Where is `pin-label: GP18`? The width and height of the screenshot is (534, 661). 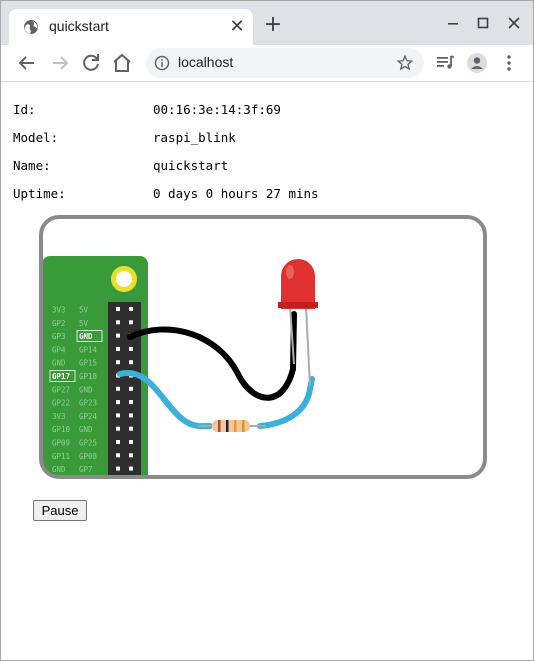
pin-label: GP18 is located at coordinates (88, 376).